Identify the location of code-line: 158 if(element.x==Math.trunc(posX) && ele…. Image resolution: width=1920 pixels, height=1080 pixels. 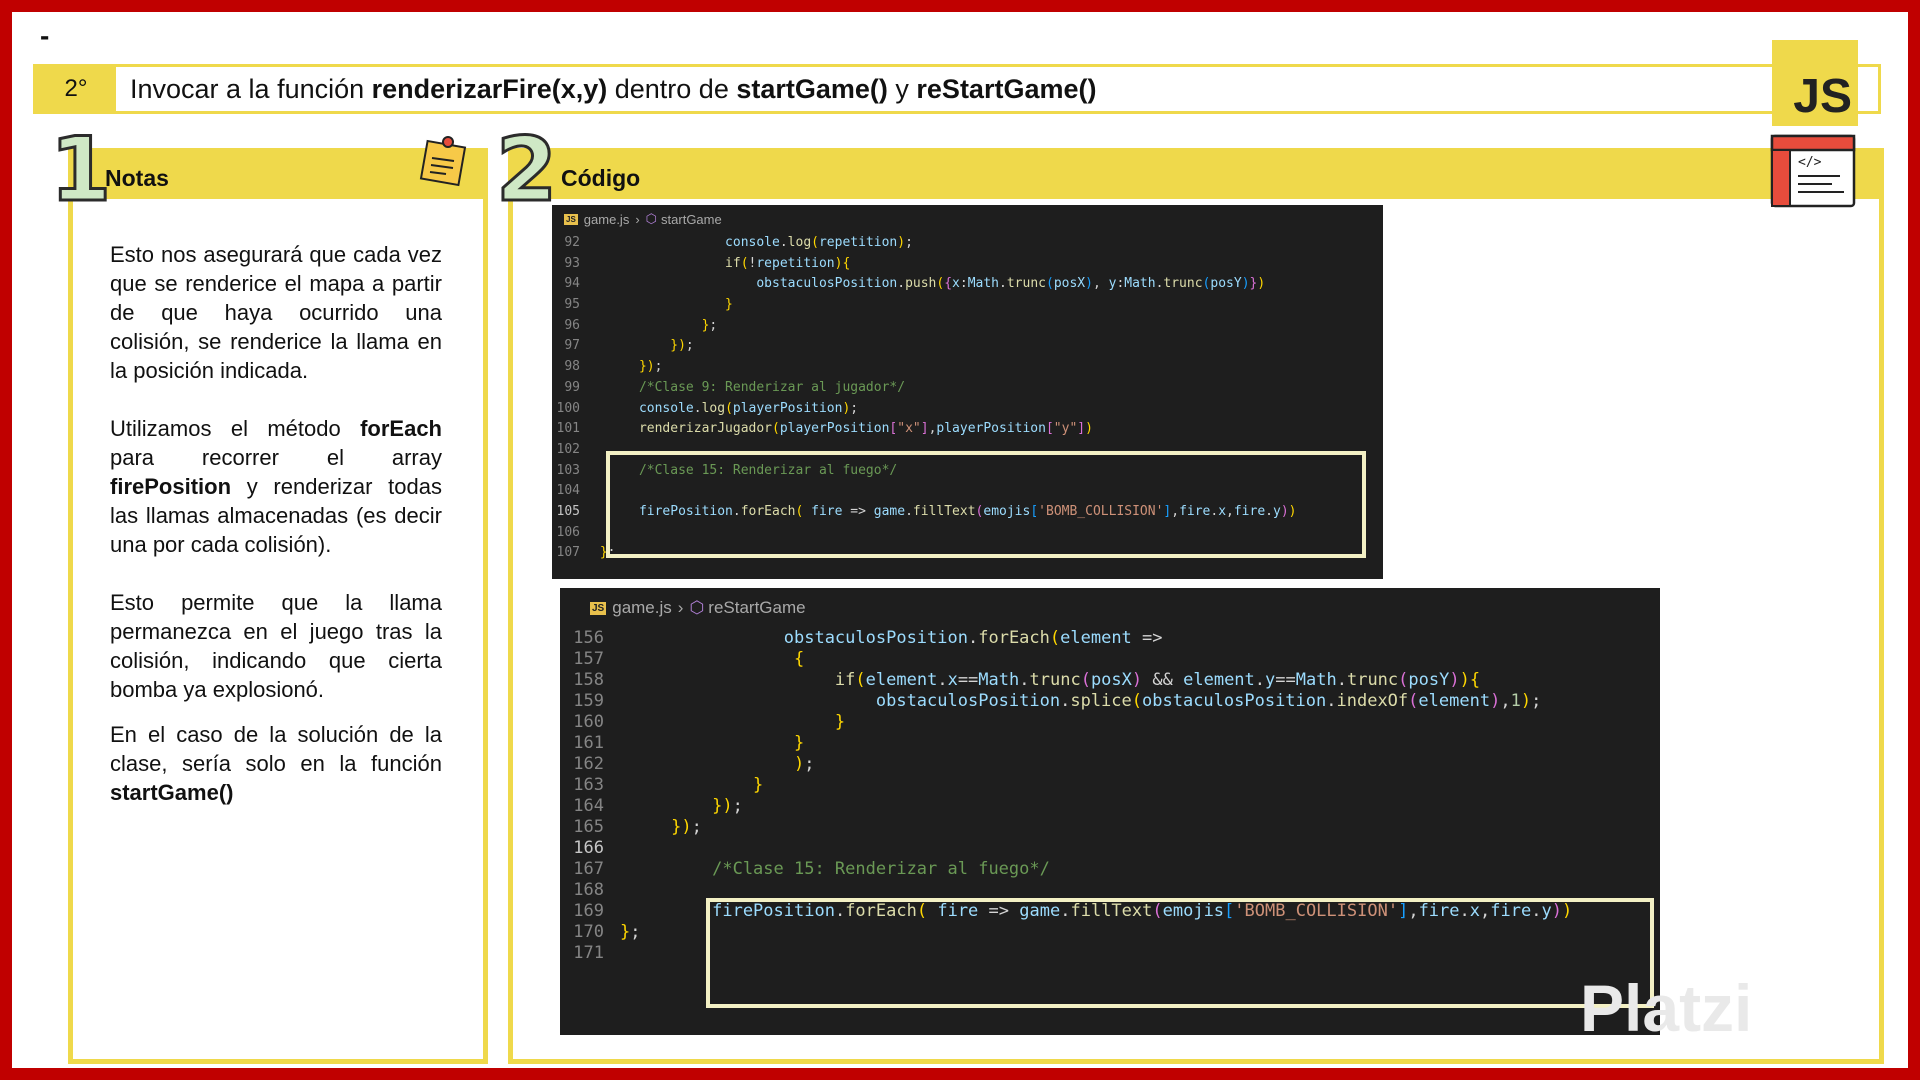
(1110, 680).